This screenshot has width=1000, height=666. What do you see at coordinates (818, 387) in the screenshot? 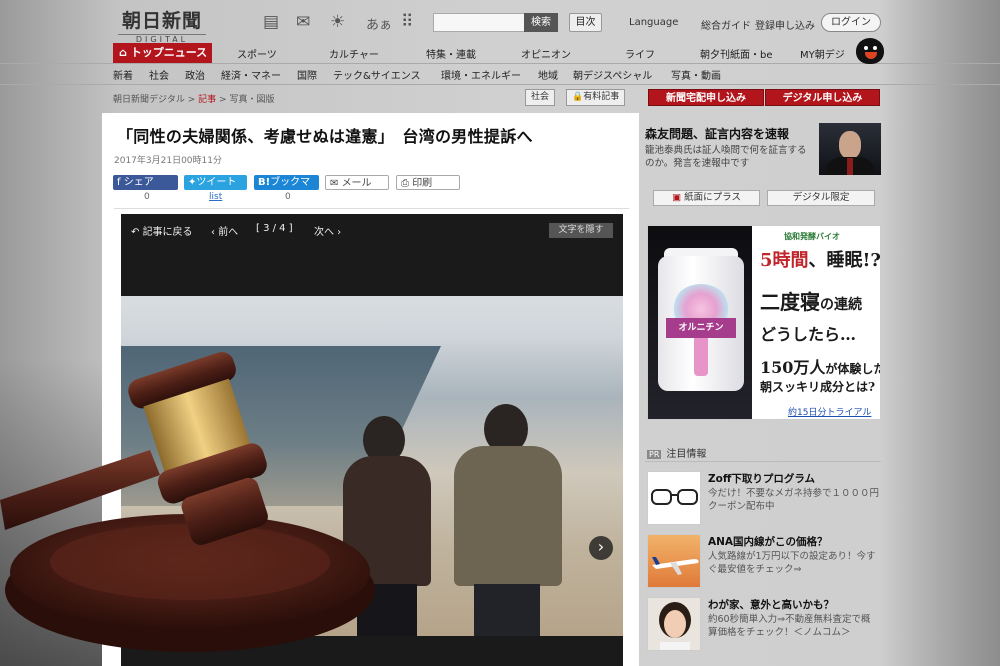
I see `ad-line-5: 朝スッキリ成分とは?` at bounding box center [818, 387].